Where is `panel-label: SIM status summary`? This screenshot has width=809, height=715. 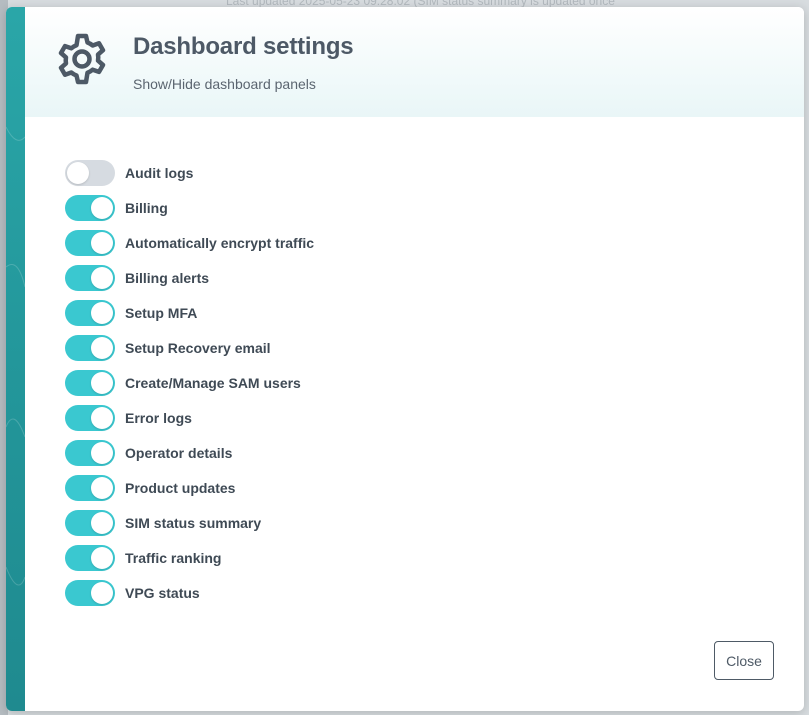
panel-label: SIM status summary is located at coordinates (193, 522).